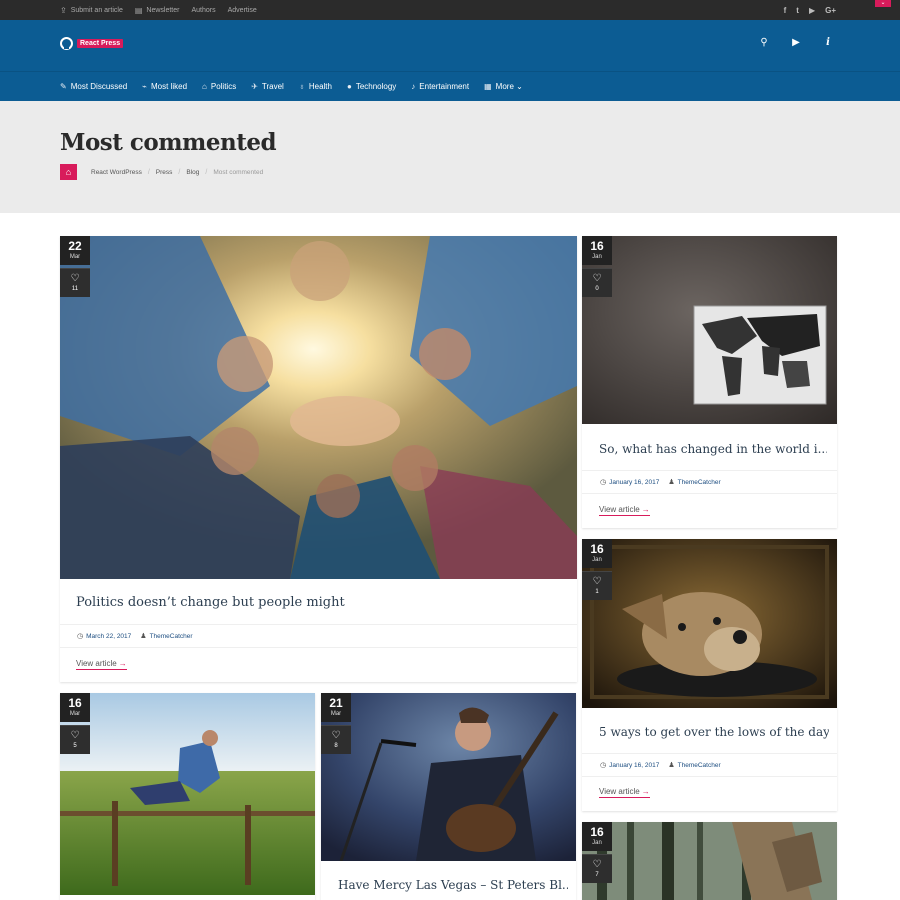 The image size is (900, 900). I want to click on like-badge: ♡ 8, so click(336, 739).